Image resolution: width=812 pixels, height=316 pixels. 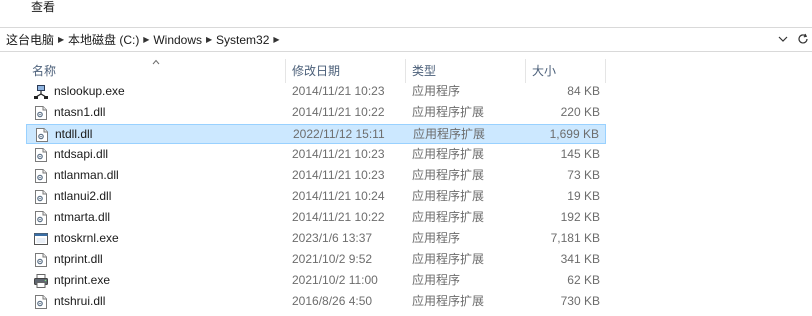 I want to click on file-row: ntmarta.dll 2014/11/21 10:22 应用程序扩展 192 KB, so click(x=316, y=218).